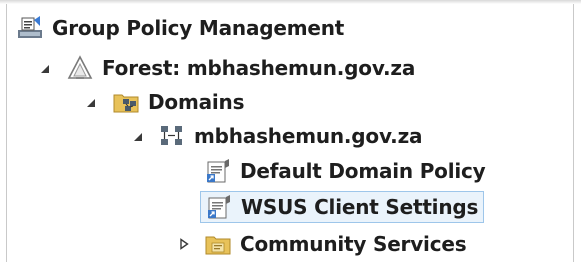  Describe the element at coordinates (126, 103) in the screenshot. I see `domains-folder-icon` at that location.